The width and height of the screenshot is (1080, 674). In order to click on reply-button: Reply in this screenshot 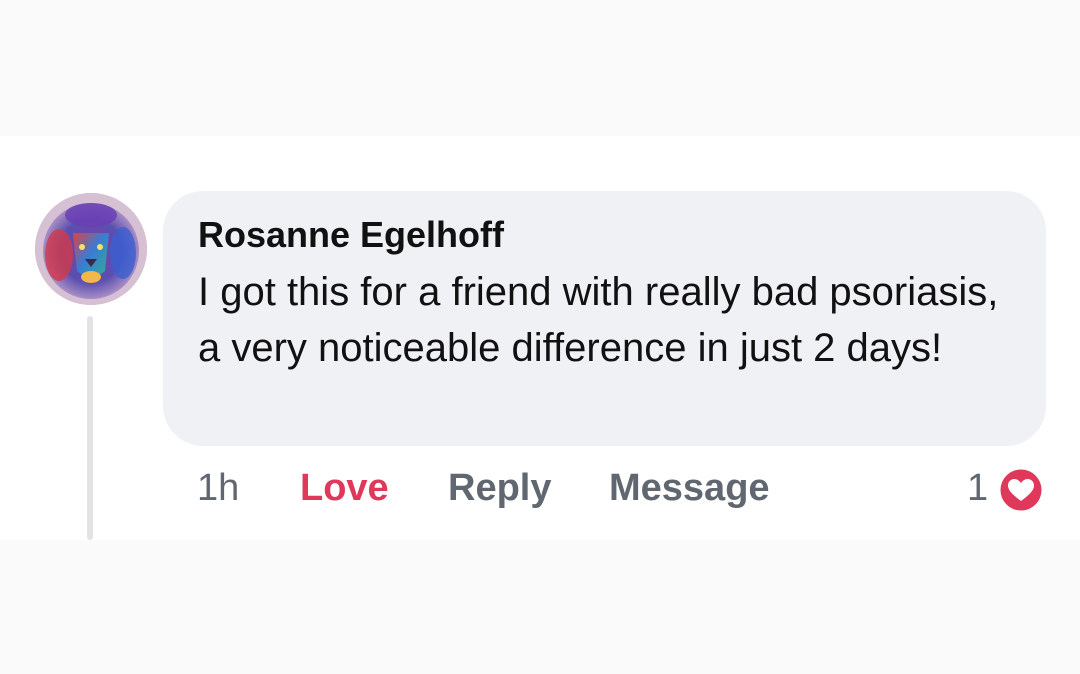, I will do `click(499, 488)`.